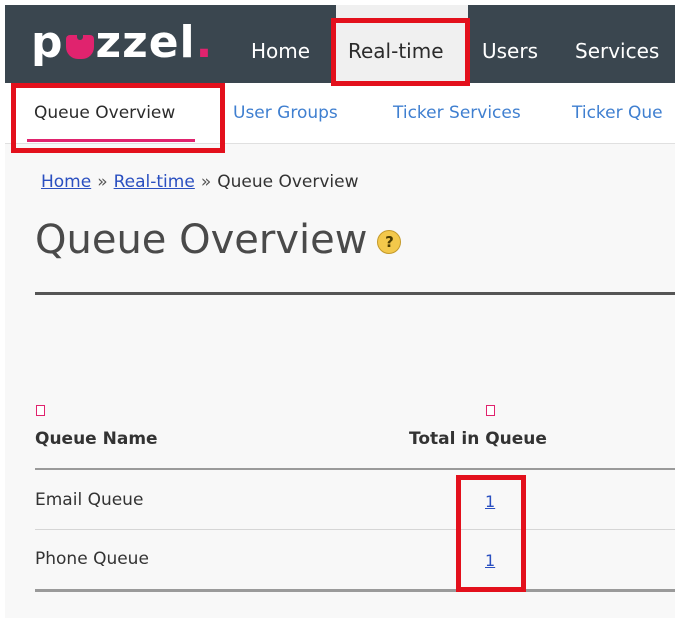 The width and height of the screenshot is (675, 618). I want to click on nav-users: Users, so click(510, 44).